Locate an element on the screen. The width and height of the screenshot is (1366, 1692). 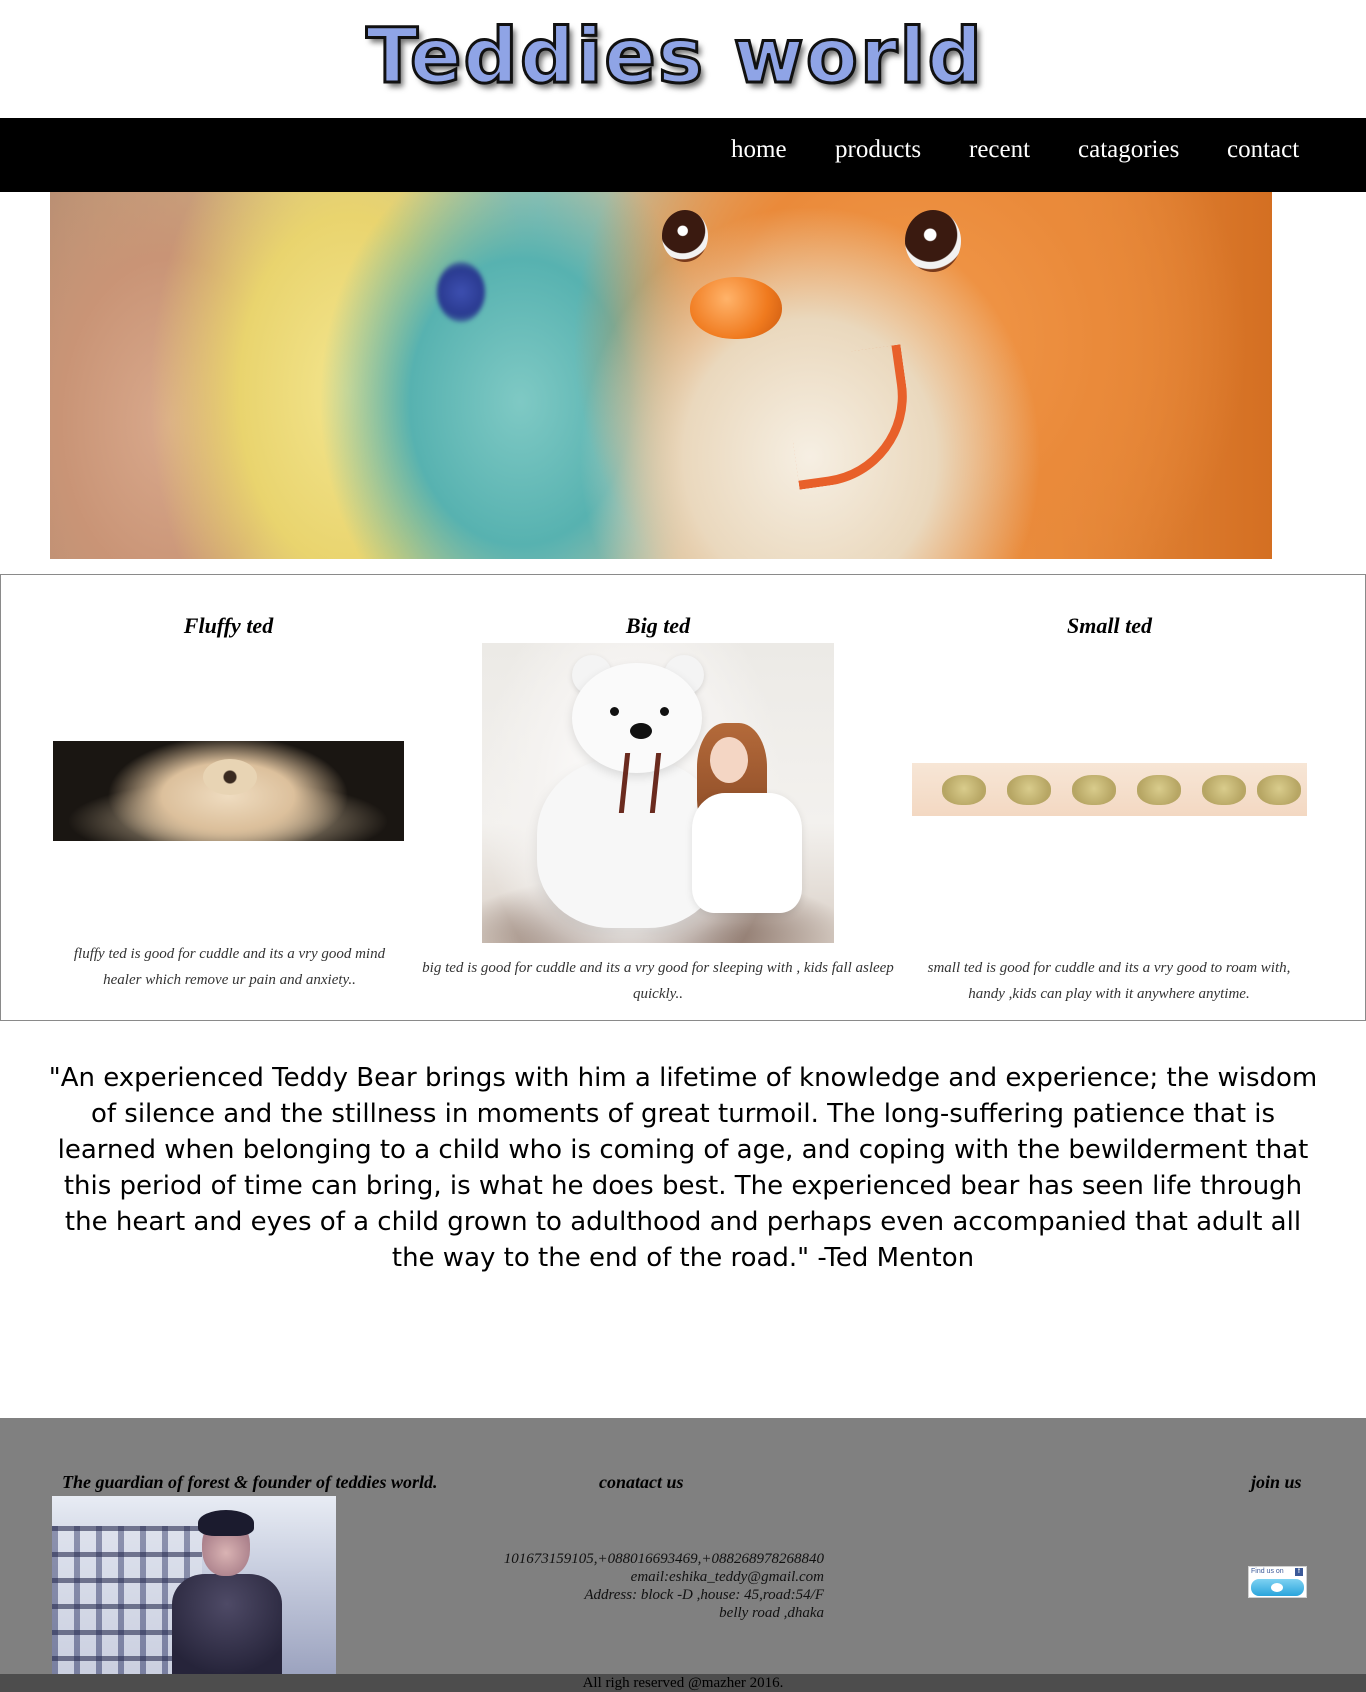
site-header: Teddies world is located at coordinates (683, 59).